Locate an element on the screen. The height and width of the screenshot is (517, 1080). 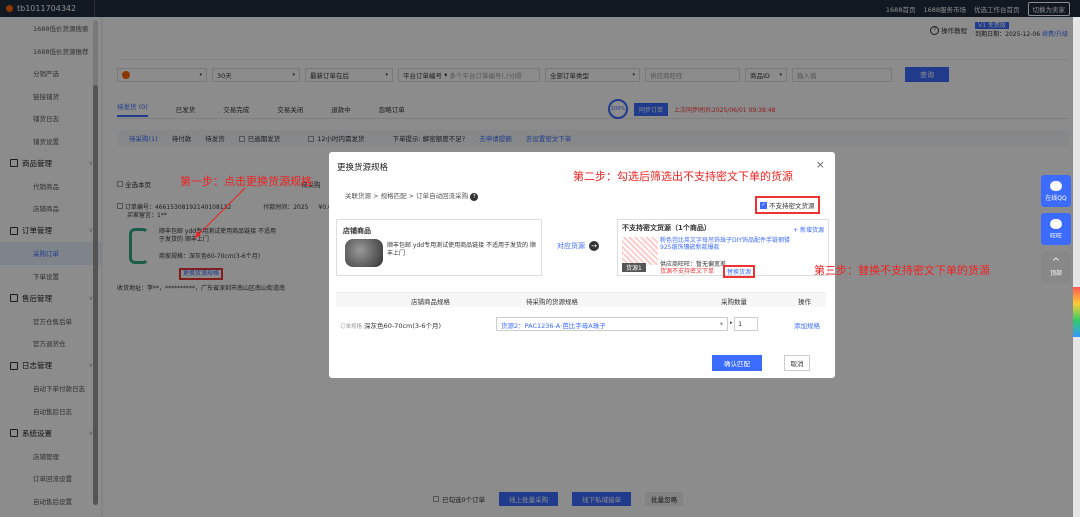
annotation-step3: 第三步：替换不支持密文下单的货源 is located at coordinates (902, 270).